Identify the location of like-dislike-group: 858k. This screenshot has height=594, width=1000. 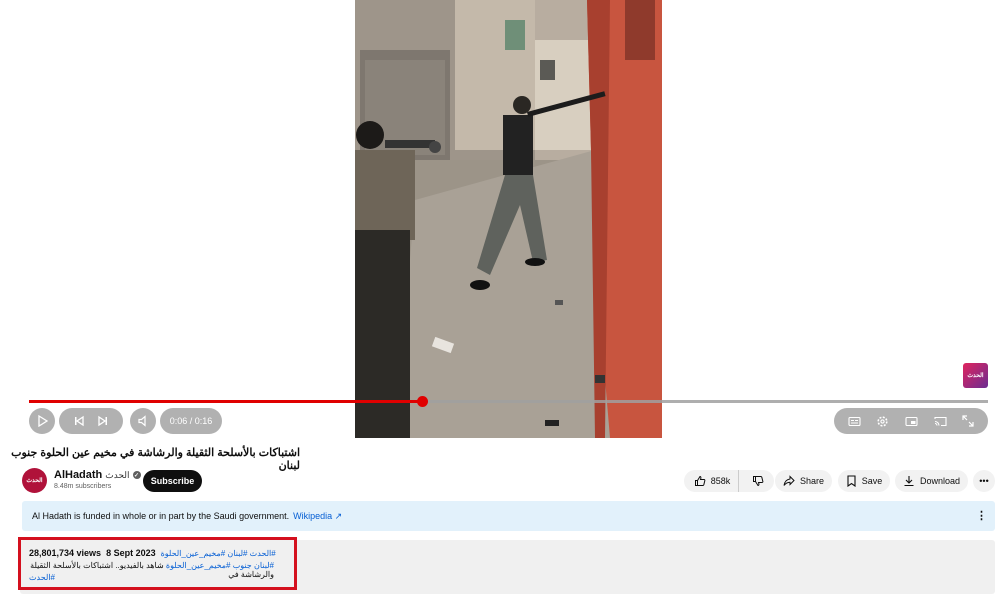
(729, 481).